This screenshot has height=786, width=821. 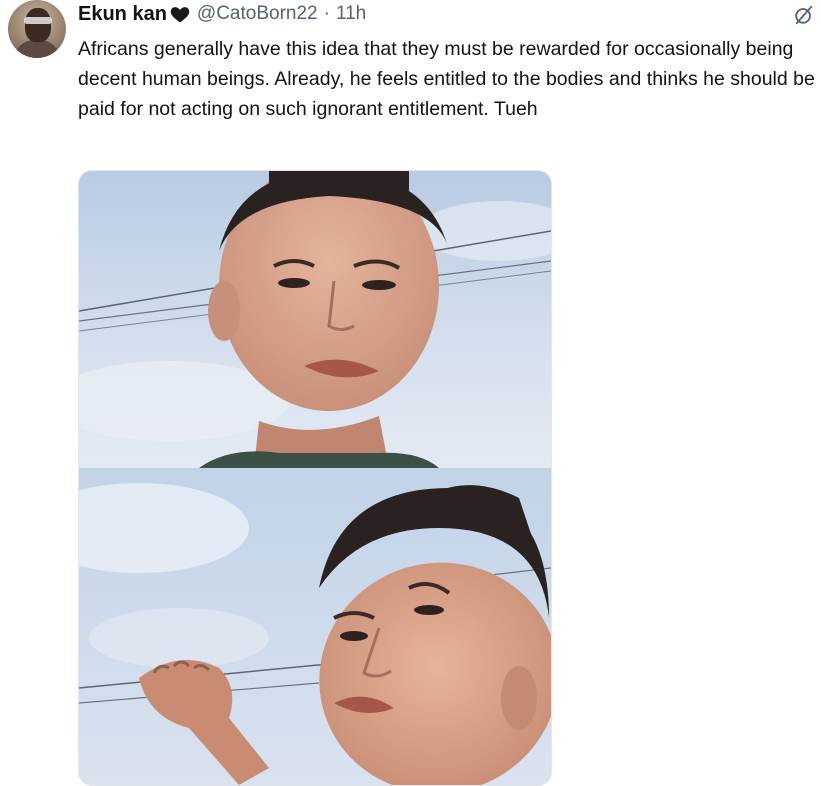 What do you see at coordinates (38, 25) in the screenshot?
I see `avatar-face` at bounding box center [38, 25].